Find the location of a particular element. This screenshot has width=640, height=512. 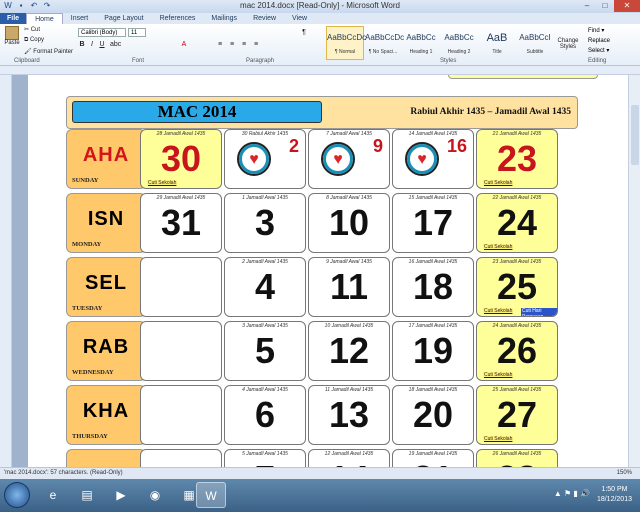

ie-icon: e is located at coordinates (53, 495).